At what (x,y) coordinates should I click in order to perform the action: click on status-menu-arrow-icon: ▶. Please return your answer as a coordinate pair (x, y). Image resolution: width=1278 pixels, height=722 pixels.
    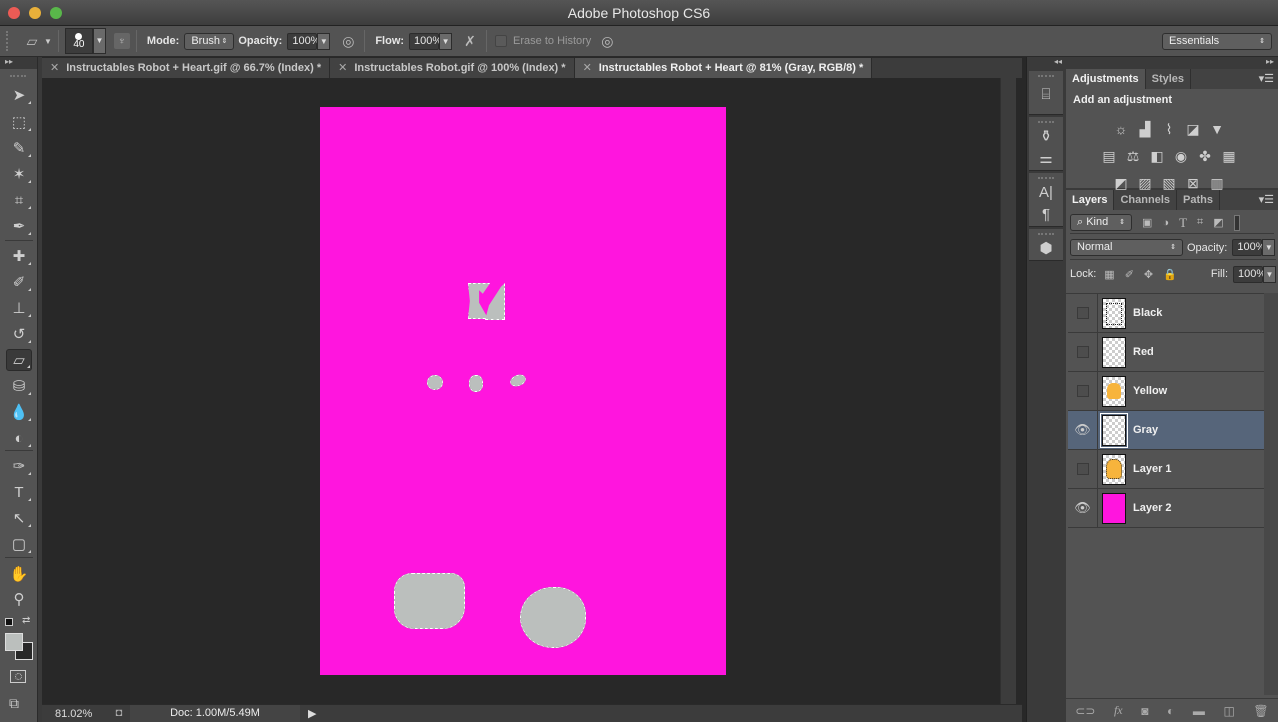
    Looking at the image, I should click on (312, 713).